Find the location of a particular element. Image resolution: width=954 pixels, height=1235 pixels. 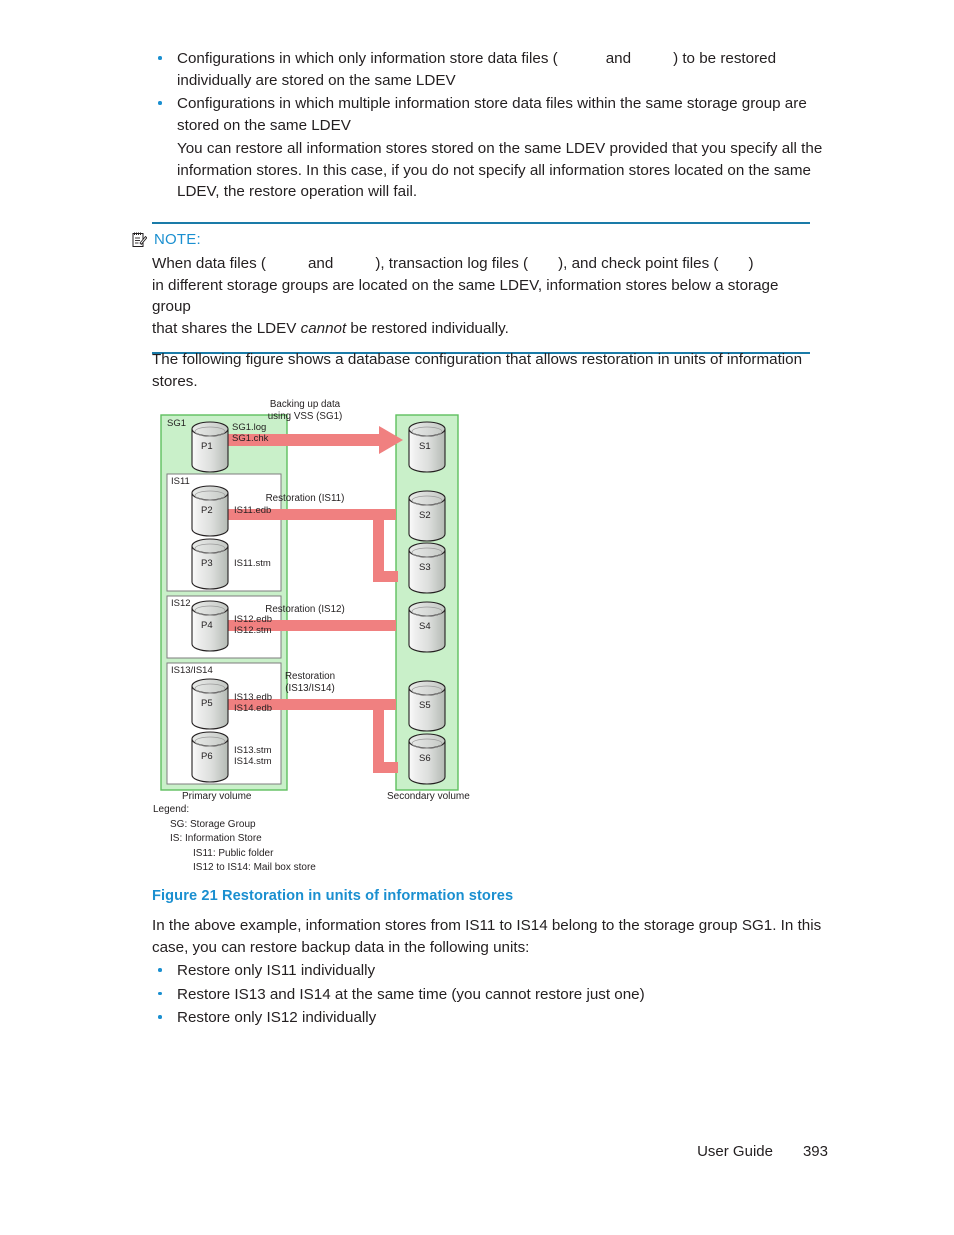

note-seg4: ), and check point files ( is located at coordinates (638, 263).